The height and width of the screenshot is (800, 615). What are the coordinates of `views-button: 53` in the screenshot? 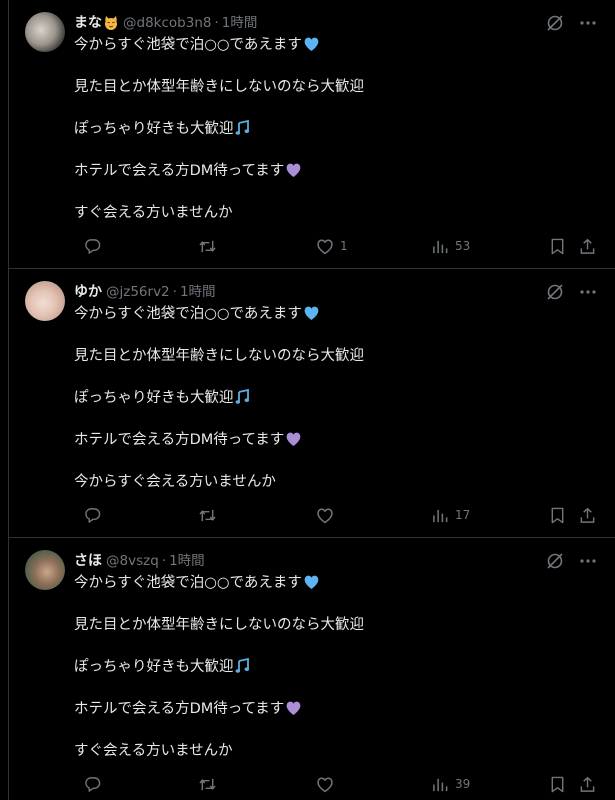 It's located at (451, 246).